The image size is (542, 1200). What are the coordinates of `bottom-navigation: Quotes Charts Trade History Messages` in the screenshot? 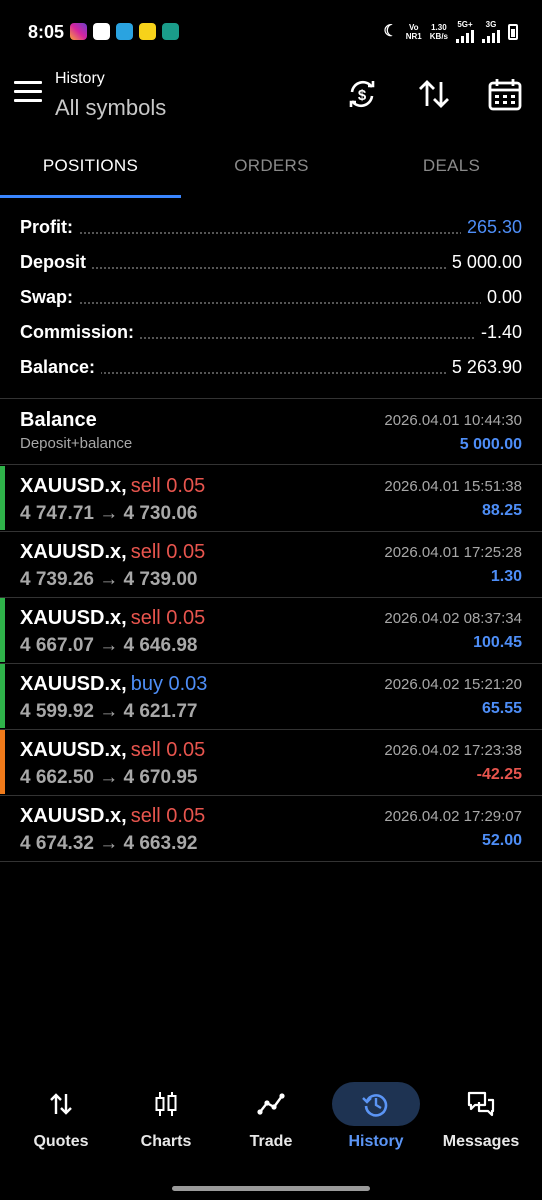 It's located at (271, 1120).